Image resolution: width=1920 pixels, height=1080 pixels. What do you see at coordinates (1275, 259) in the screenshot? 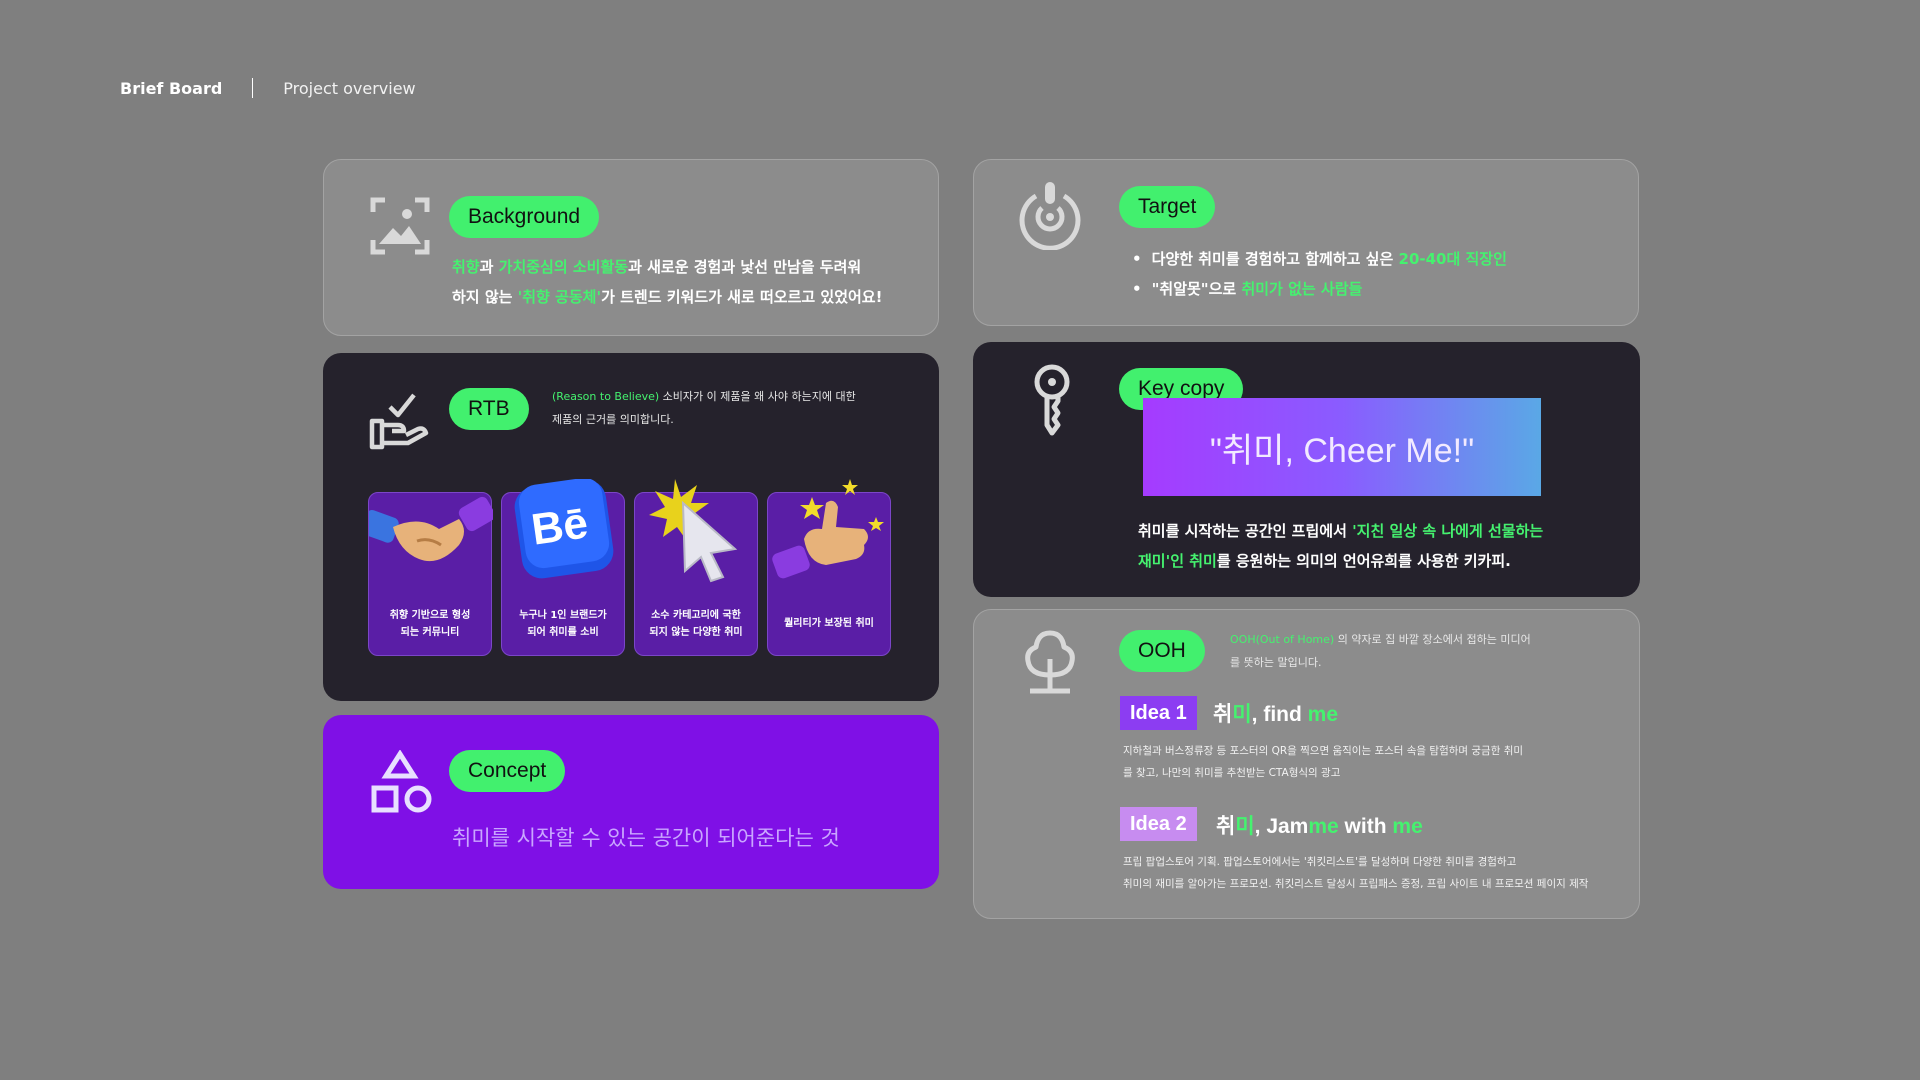
I see `target-item-text: 다양한 취미를 경험하고 함께하고 싶은` at bounding box center [1275, 259].